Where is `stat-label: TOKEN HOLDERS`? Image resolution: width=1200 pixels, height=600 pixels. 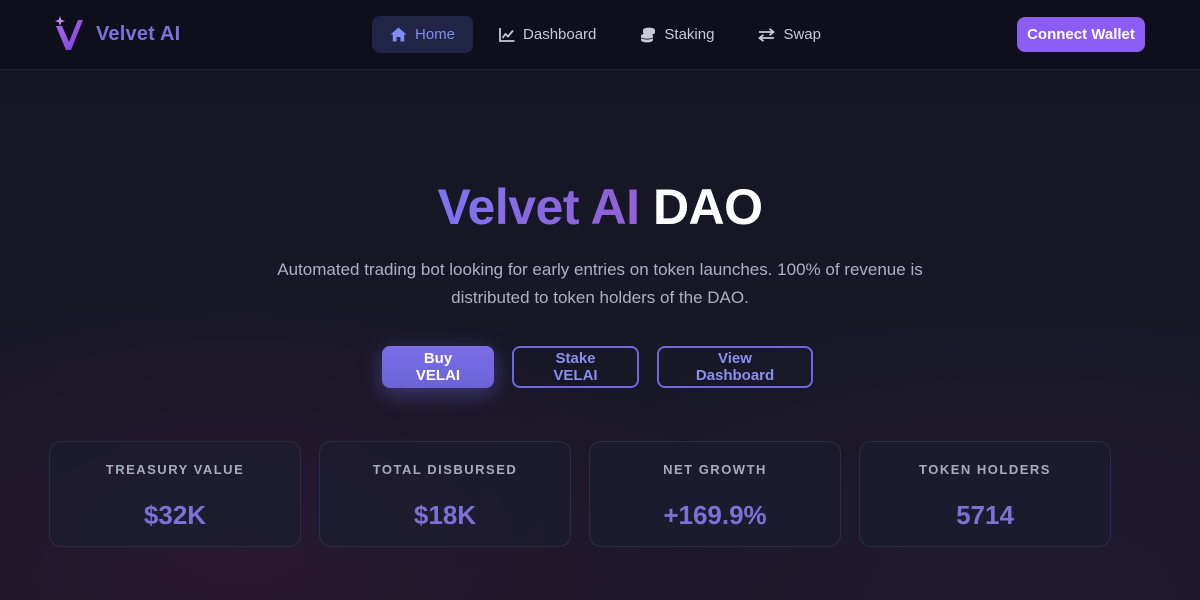
stat-label: TOKEN HOLDERS is located at coordinates (985, 469).